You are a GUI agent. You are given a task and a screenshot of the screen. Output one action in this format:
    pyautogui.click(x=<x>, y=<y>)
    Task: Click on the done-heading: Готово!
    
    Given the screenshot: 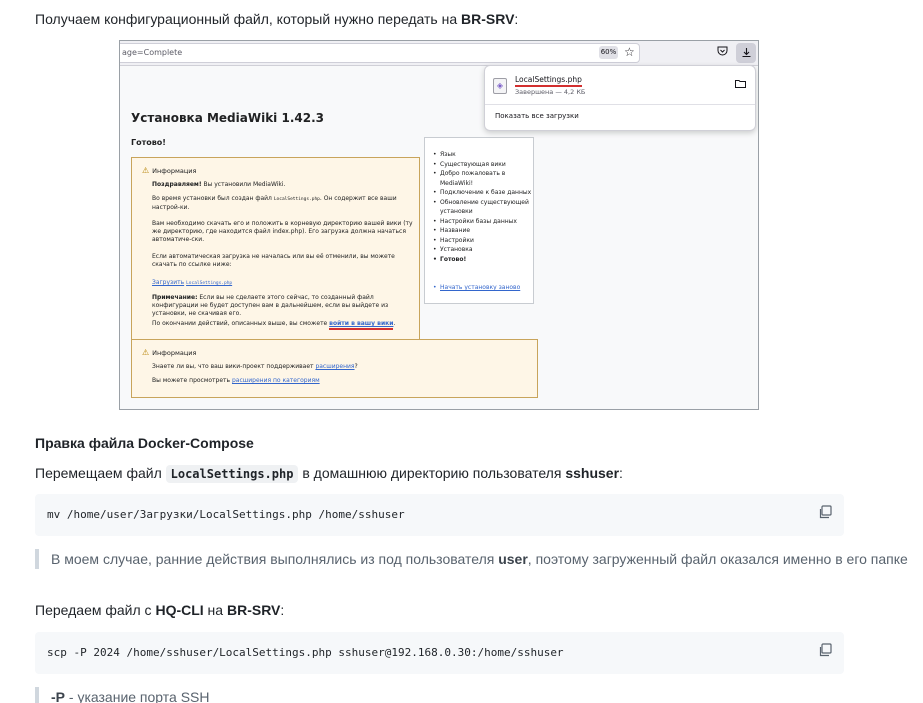 What is the action you would take?
    pyautogui.click(x=148, y=142)
    